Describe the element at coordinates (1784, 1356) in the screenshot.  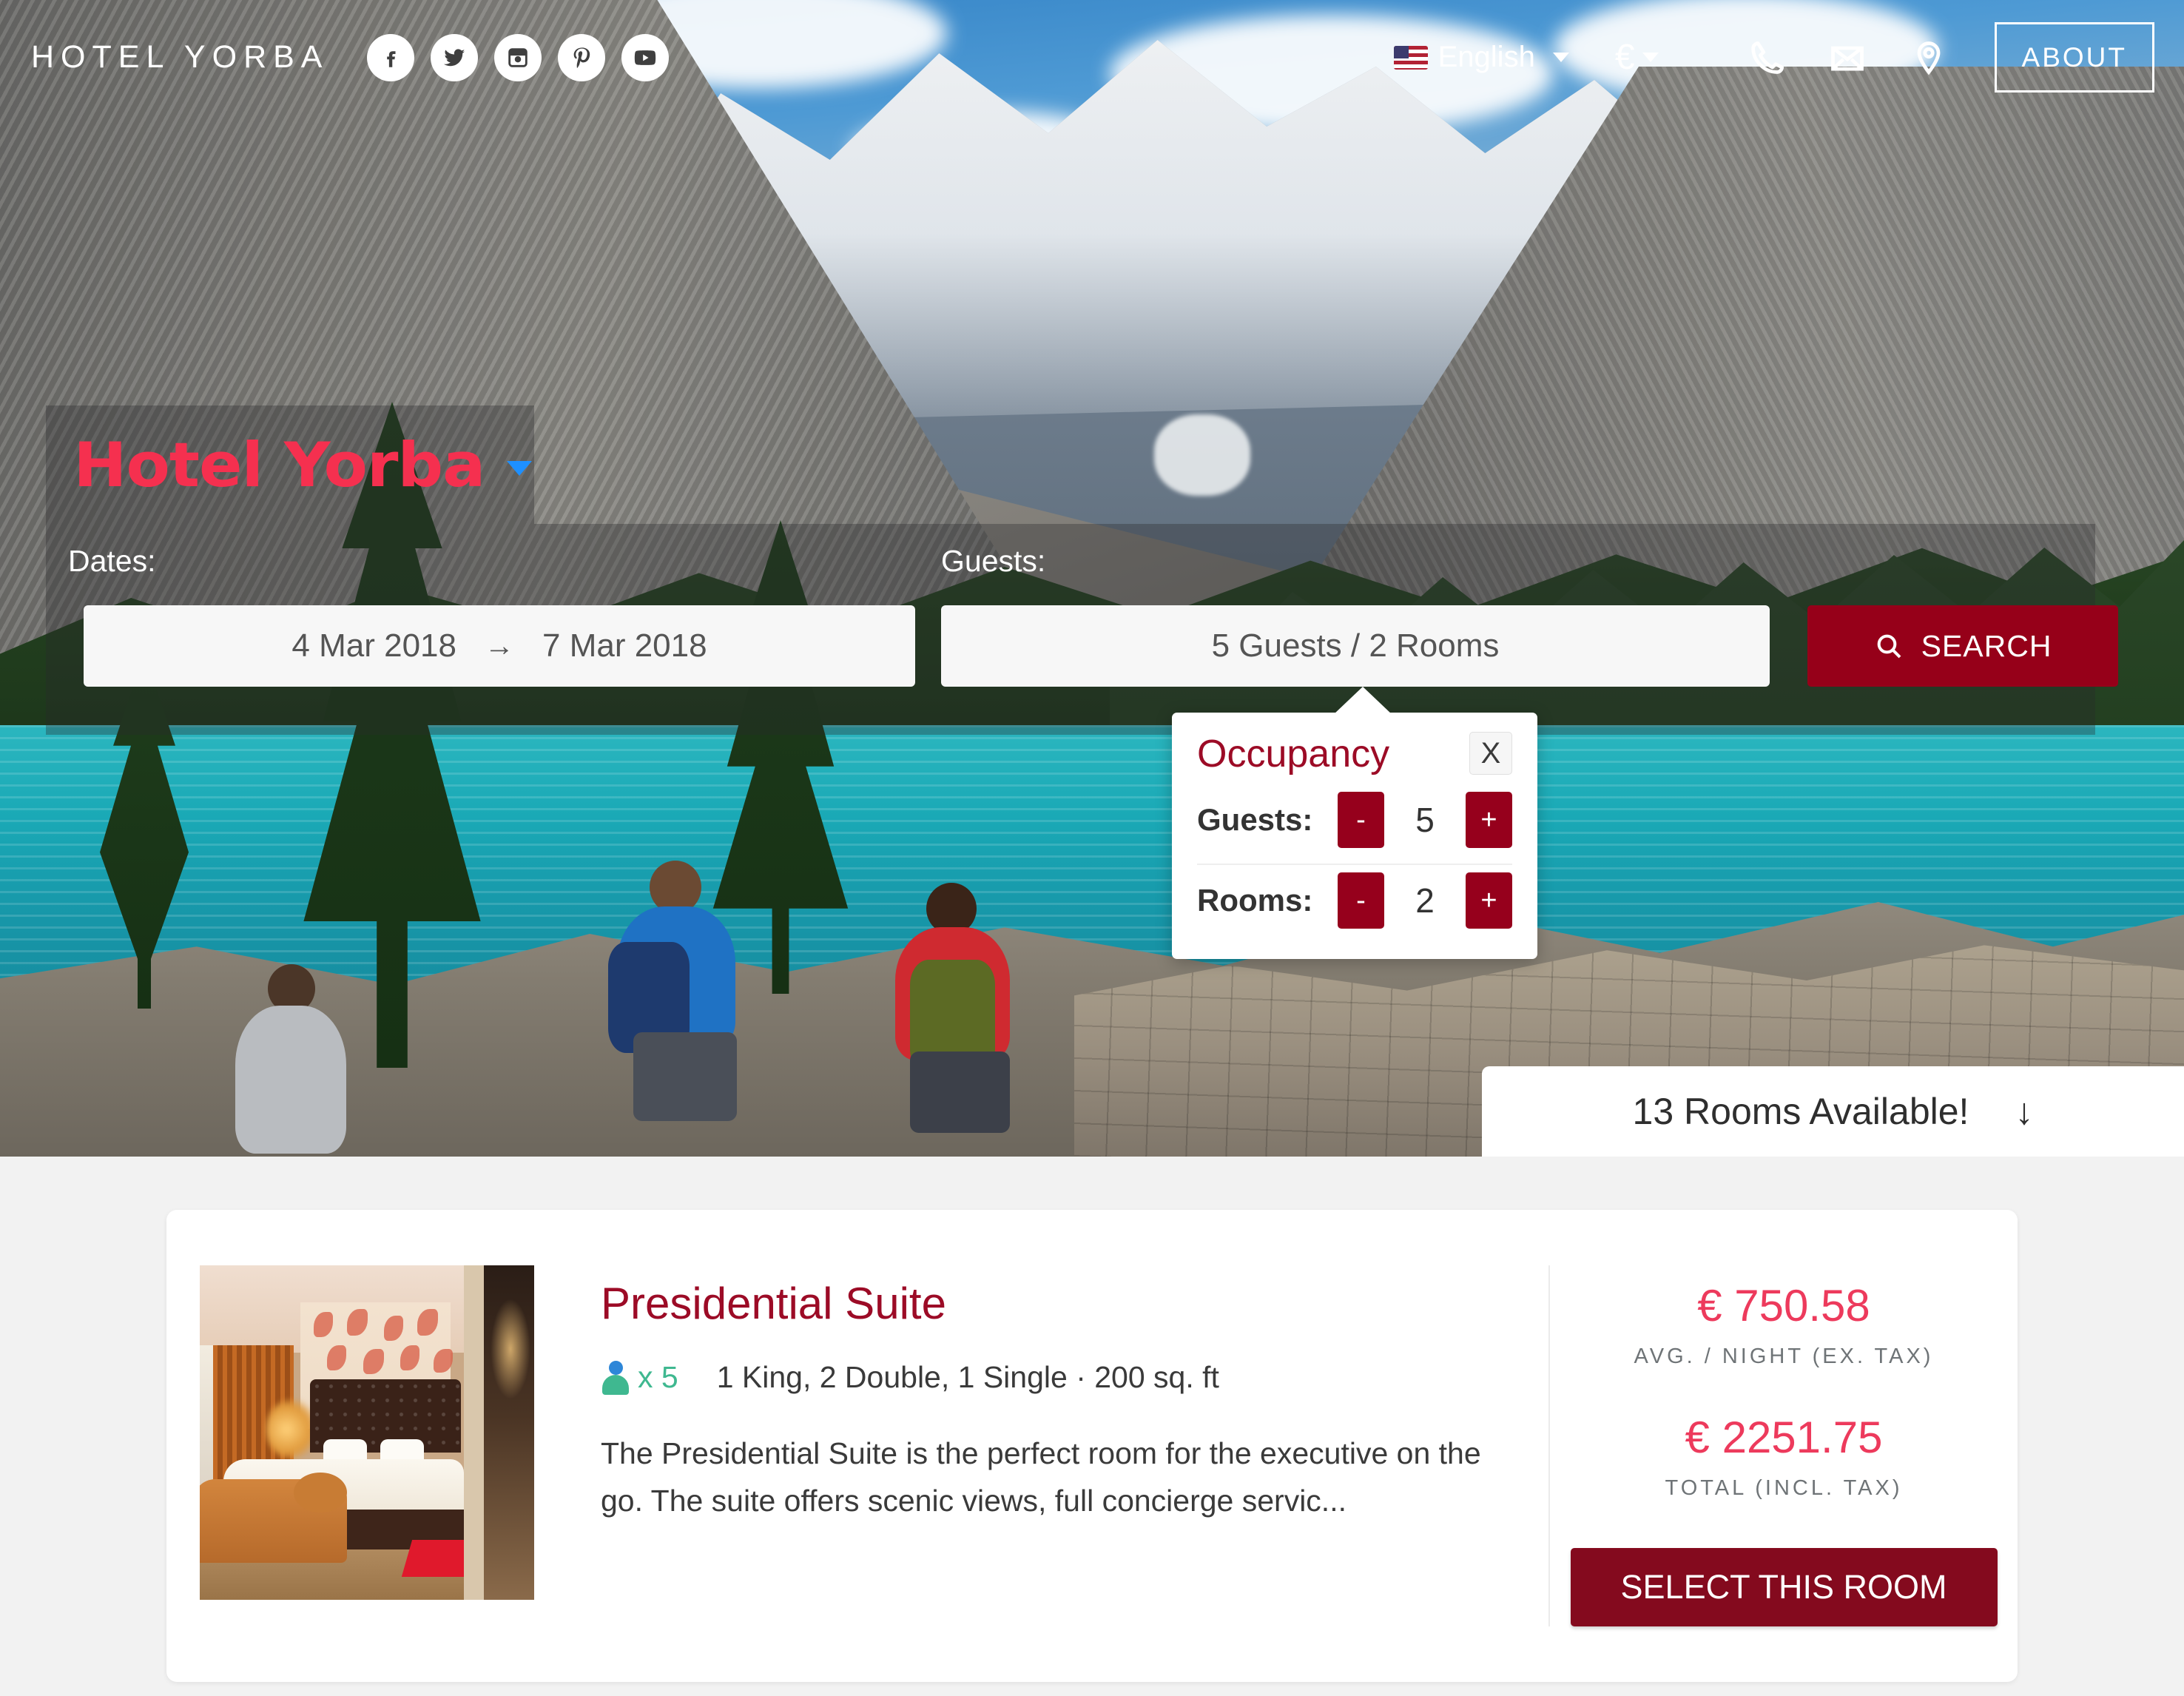
I see `avg-night-price-label: AVG. / NIGHT (EX. TAX)` at that location.